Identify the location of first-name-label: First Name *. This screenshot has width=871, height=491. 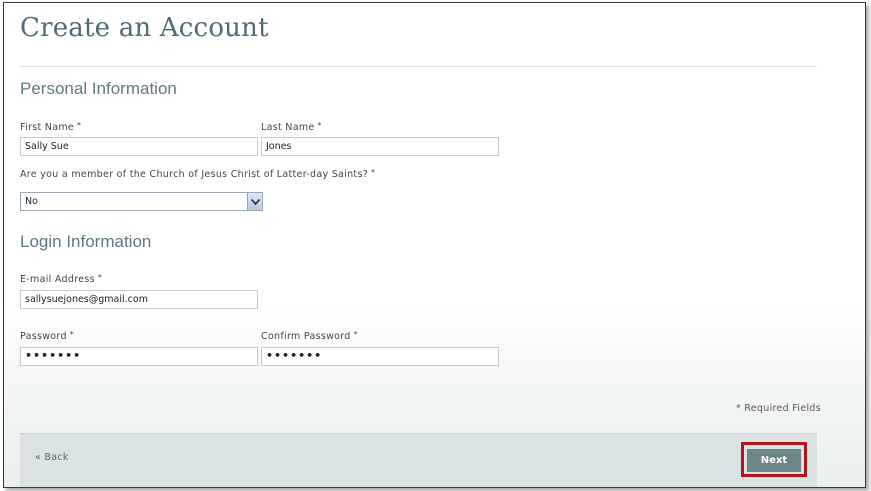
(51, 127).